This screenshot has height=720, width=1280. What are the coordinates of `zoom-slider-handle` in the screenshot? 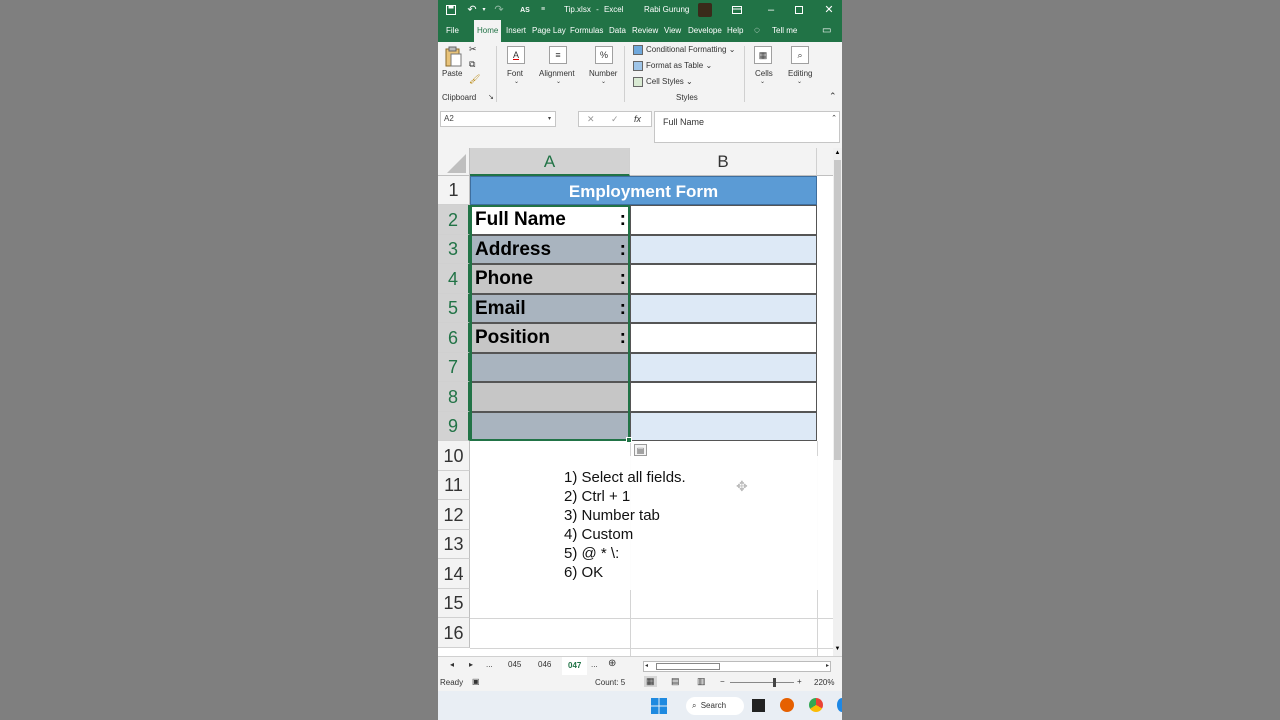 It's located at (774, 682).